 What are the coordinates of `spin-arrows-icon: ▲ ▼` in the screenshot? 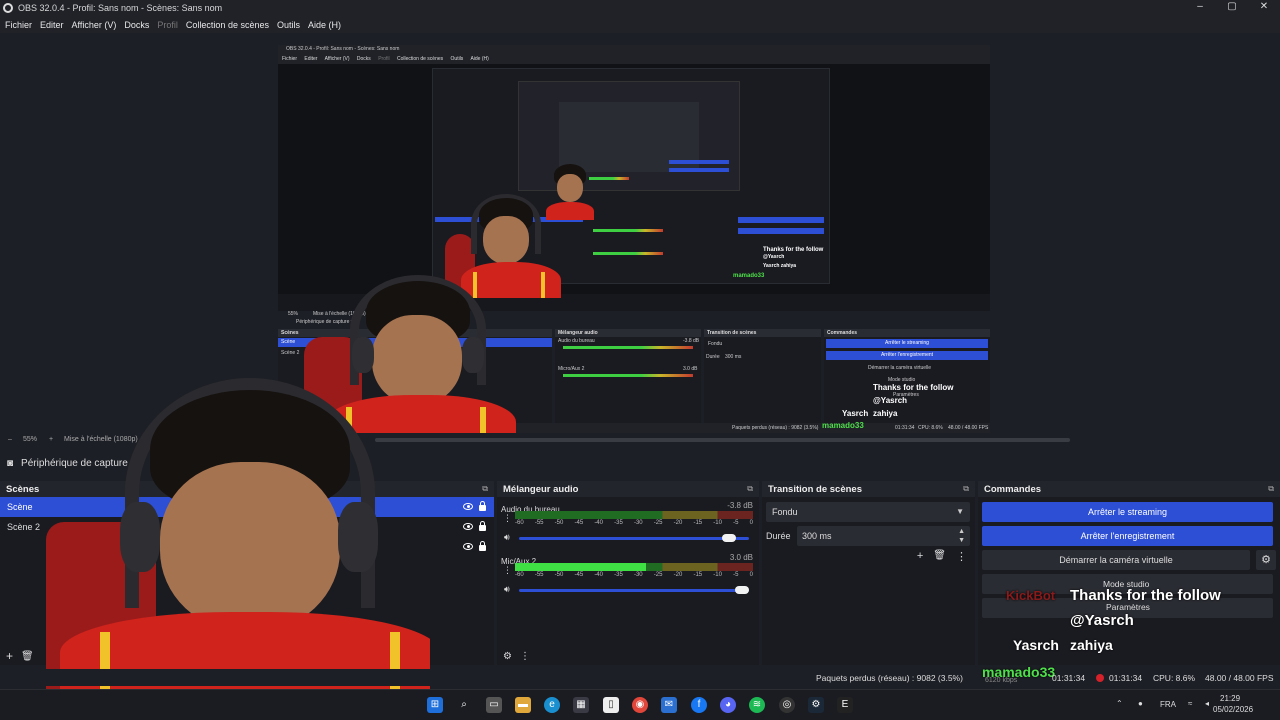 It's located at (961, 536).